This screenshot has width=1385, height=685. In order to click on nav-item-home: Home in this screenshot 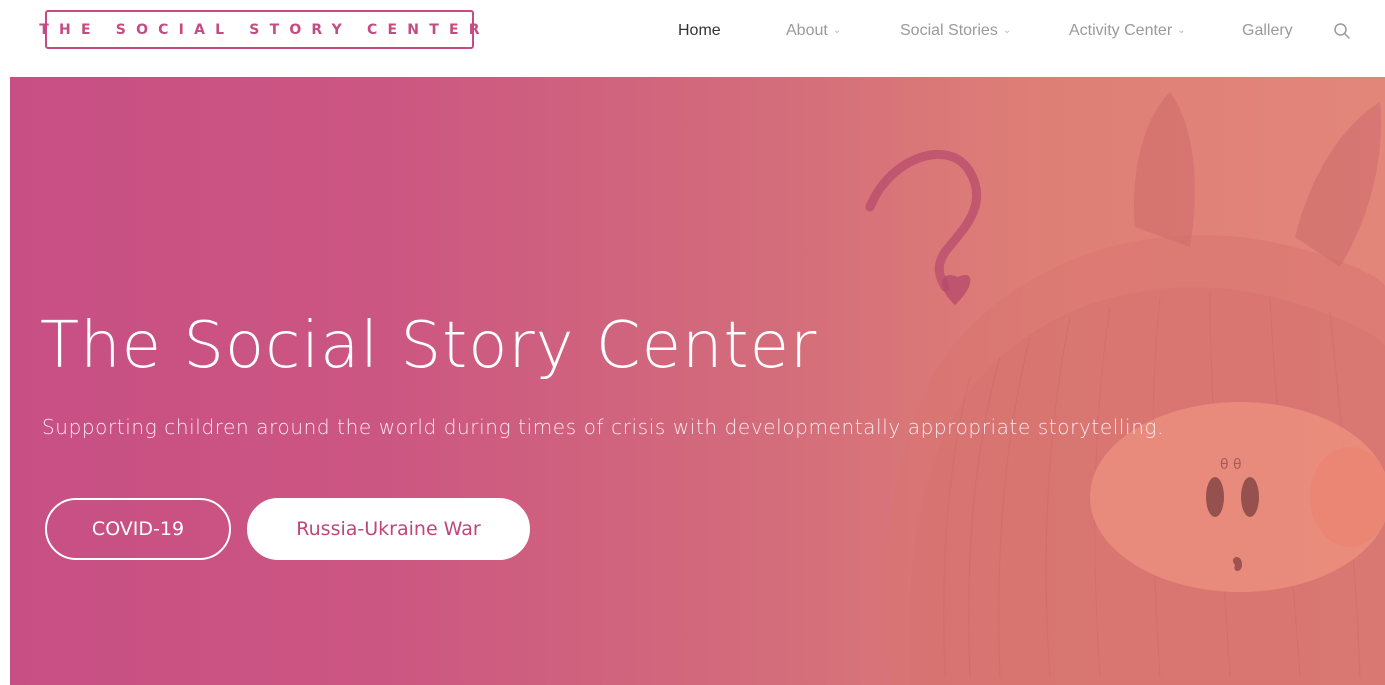, I will do `click(699, 31)`.